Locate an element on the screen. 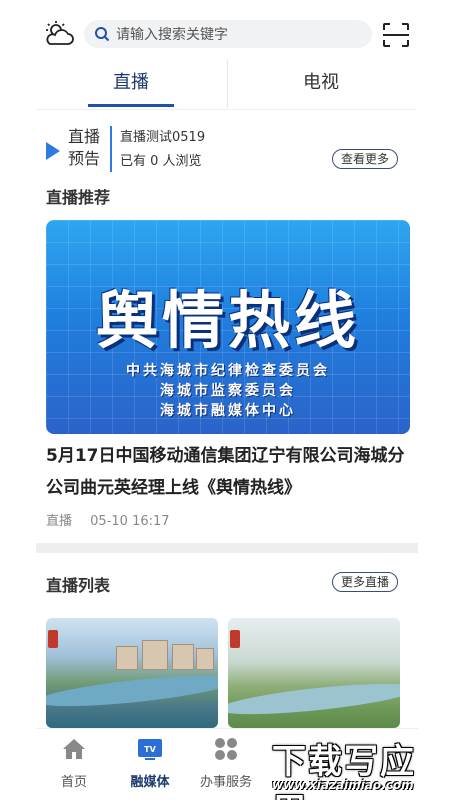  preview-divider is located at coordinates (111, 149).